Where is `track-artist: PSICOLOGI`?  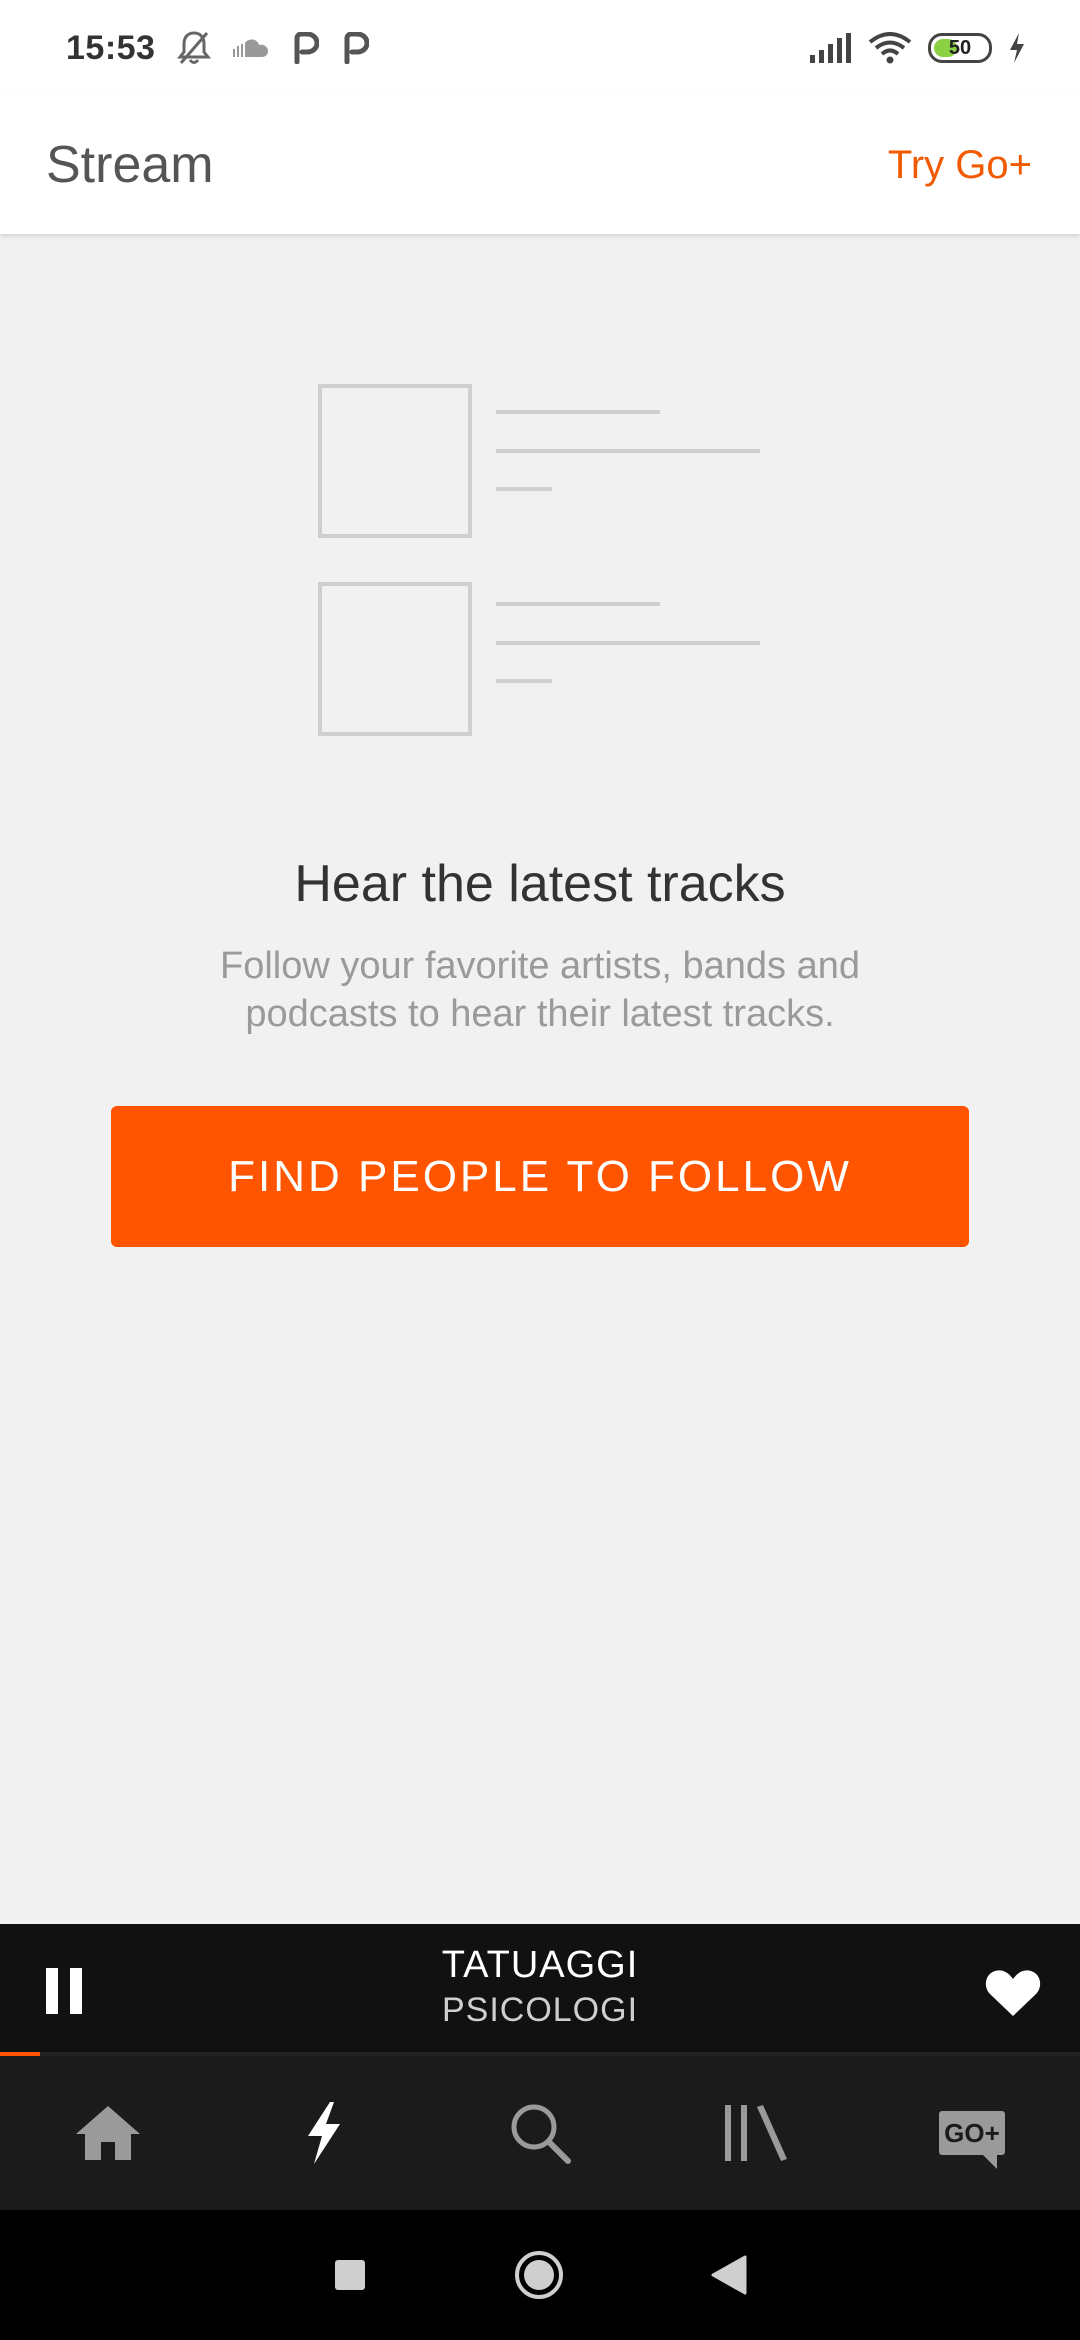
track-artist: PSICOLOGI is located at coordinates (540, 2010).